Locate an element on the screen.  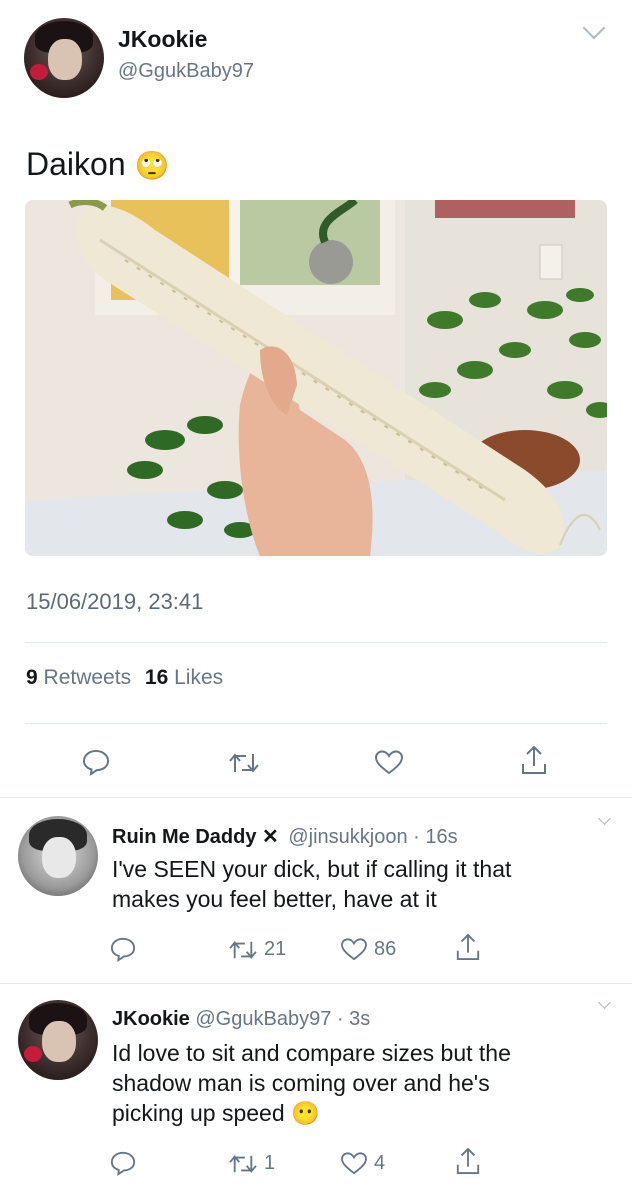
reply-text-line: makes you feel better, have at it is located at coordinates (274, 899).